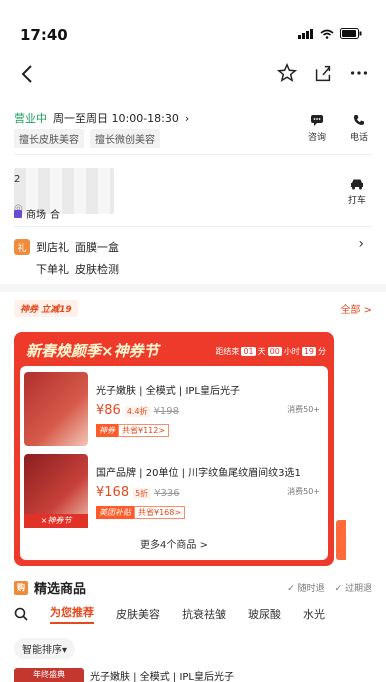 Image resolution: width=386 pixels, height=682 pixels. I want to click on contact-actions: 咨询 电话, so click(338, 128).